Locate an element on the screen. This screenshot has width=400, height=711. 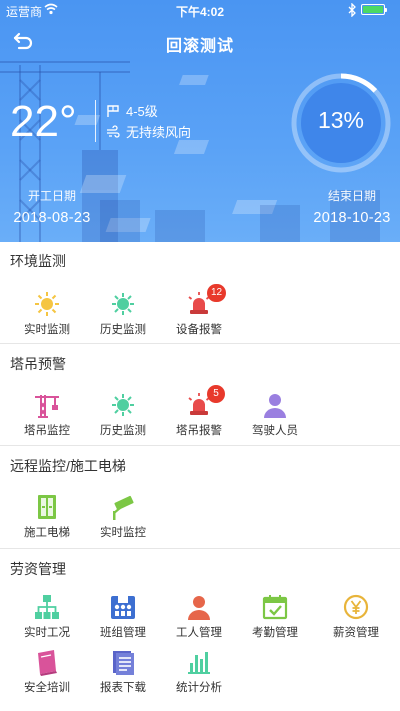
env-realtime-monitor: 实时监测 is located at coordinates (47, 313).